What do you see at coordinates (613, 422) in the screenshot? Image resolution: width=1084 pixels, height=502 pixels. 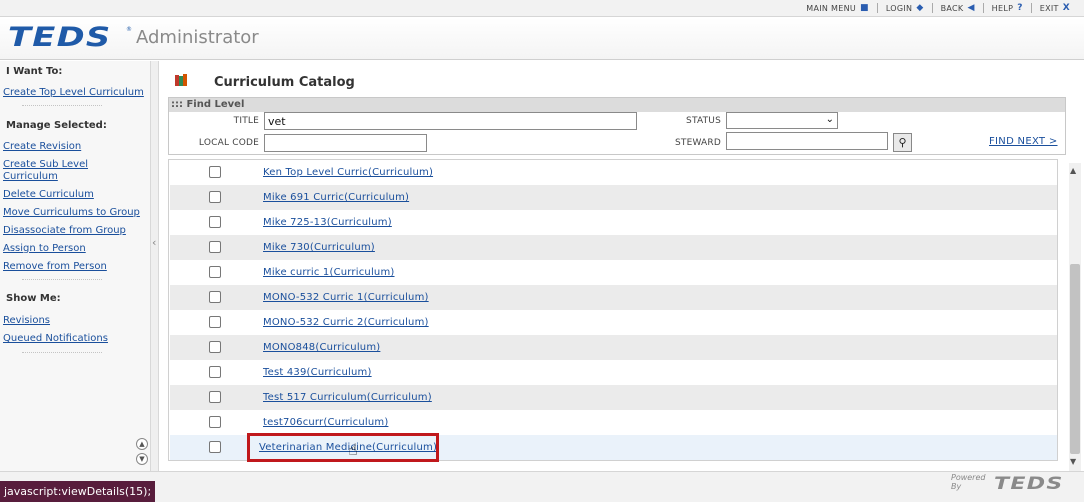 I see `list-item: test706curr(Curriculum)` at bounding box center [613, 422].